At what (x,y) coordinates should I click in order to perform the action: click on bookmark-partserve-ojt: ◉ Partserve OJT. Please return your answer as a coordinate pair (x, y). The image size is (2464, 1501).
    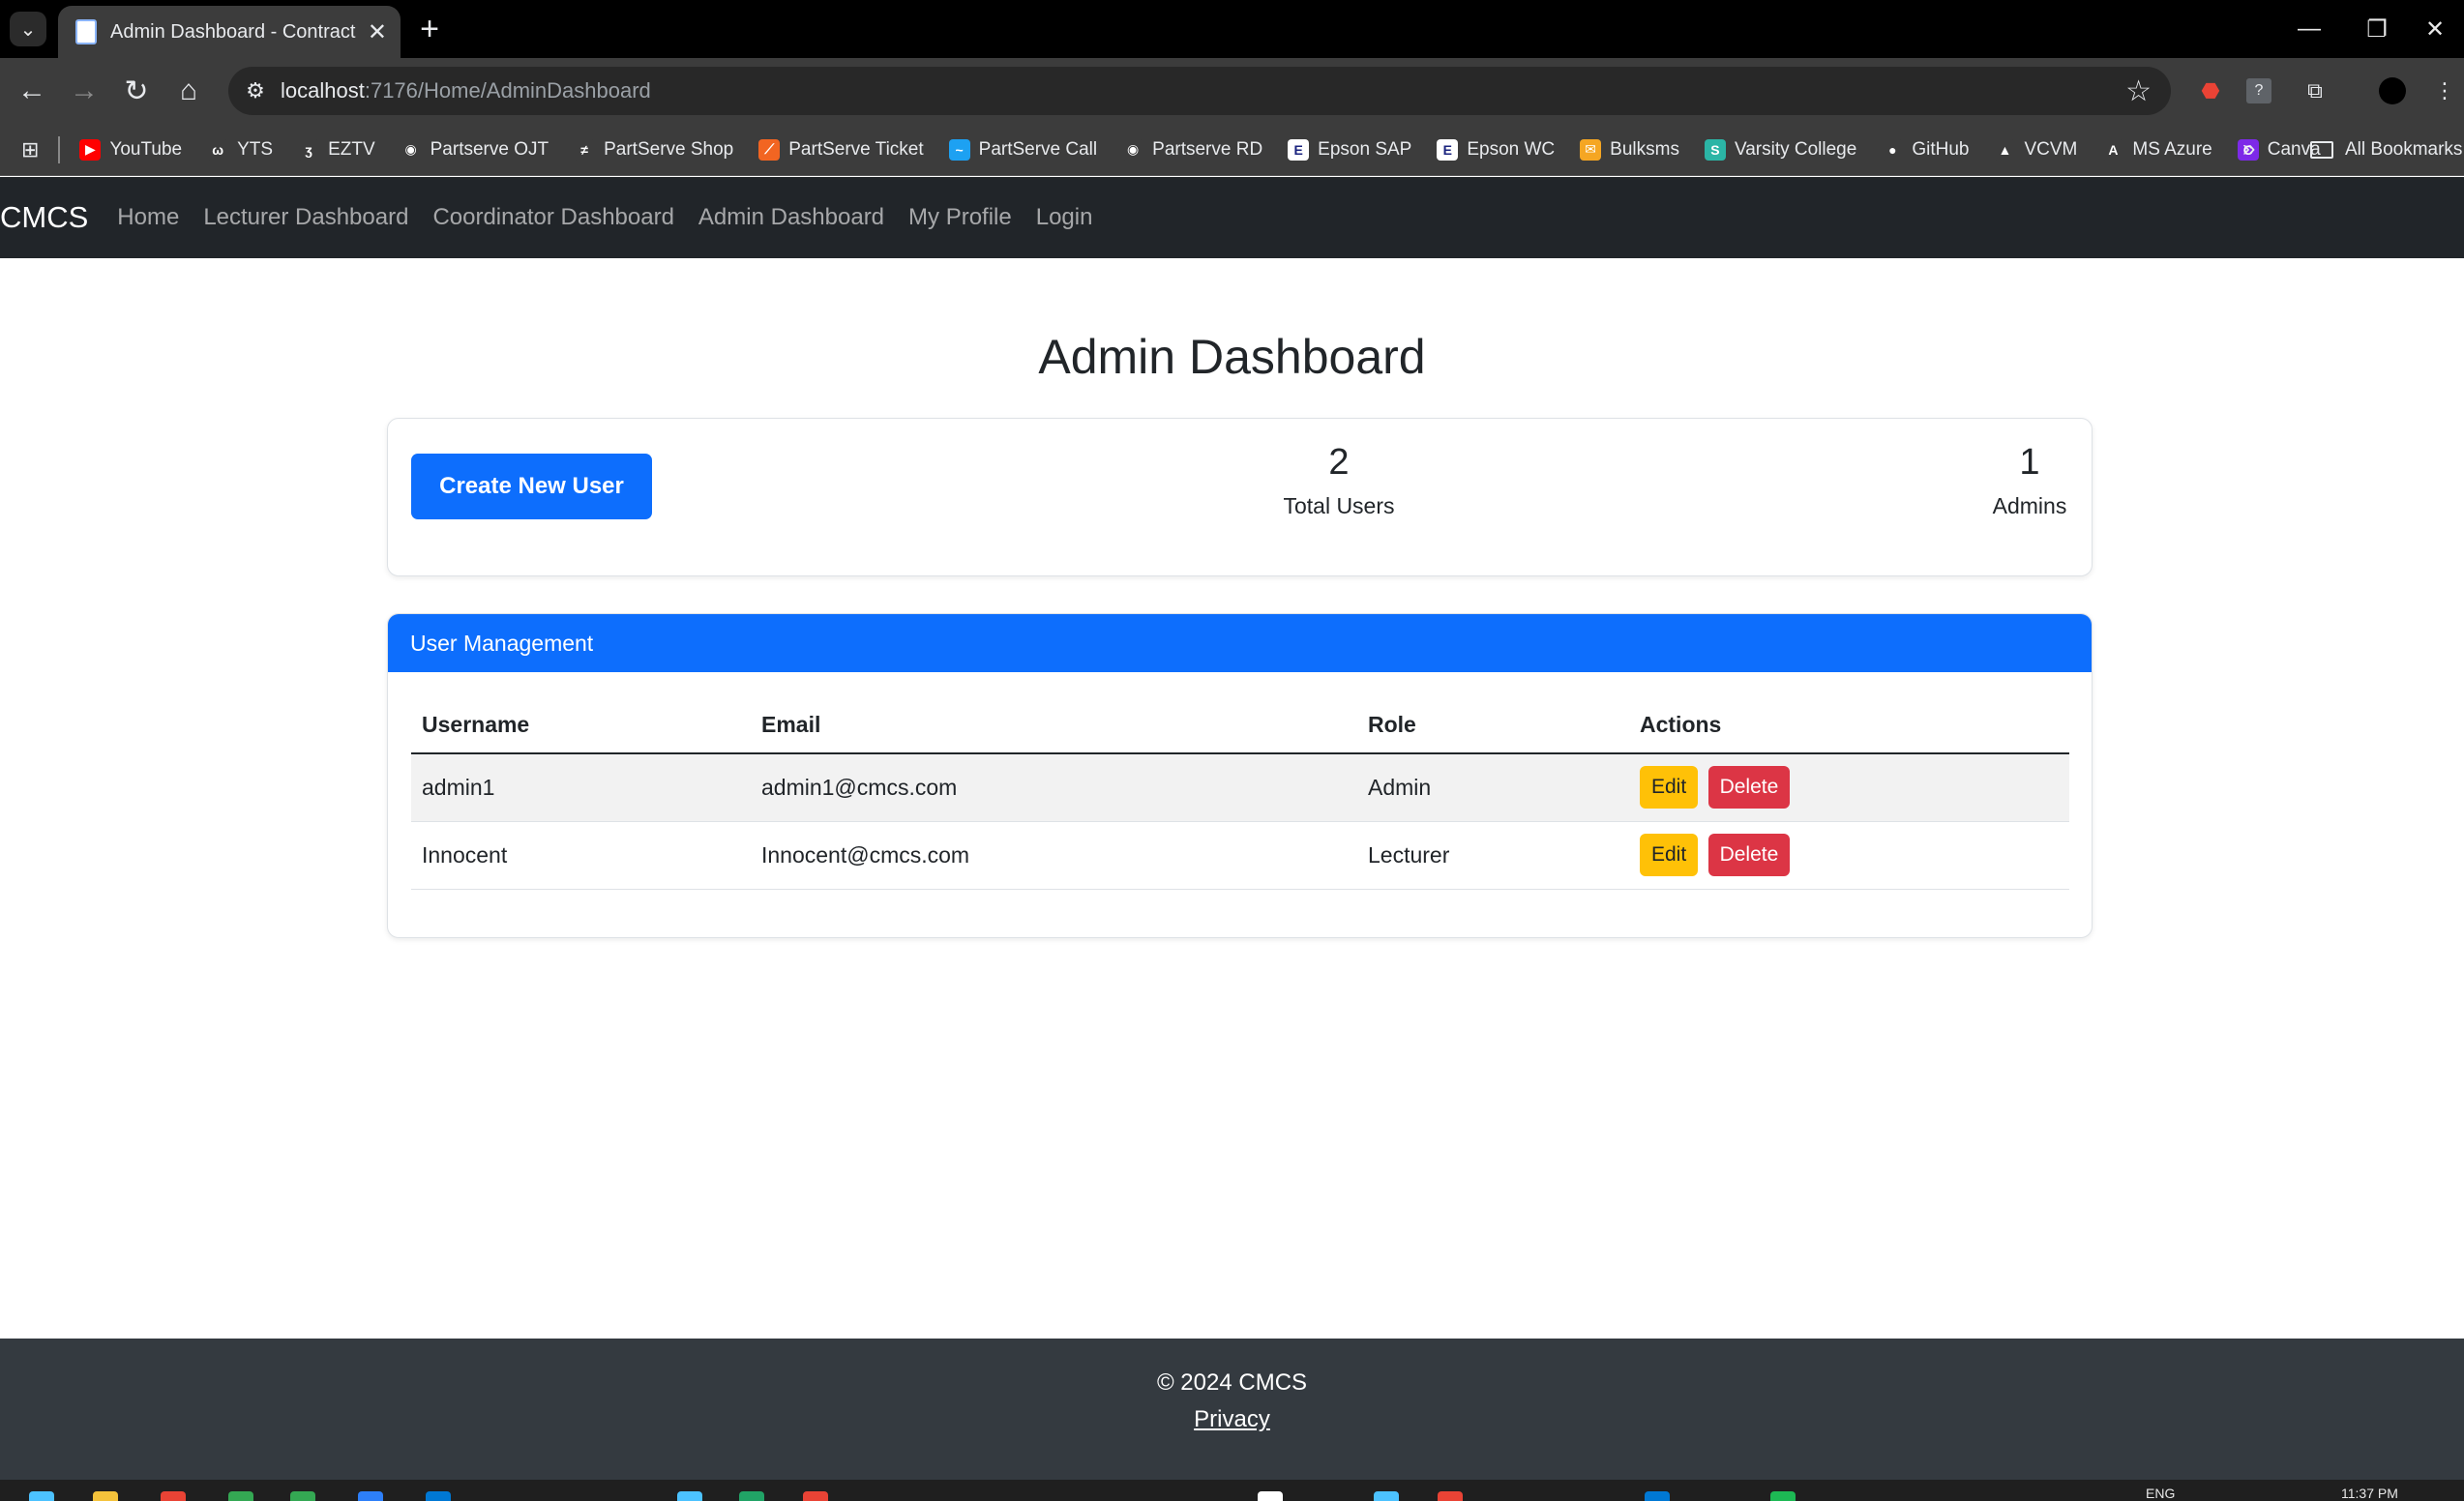
    Looking at the image, I should click on (474, 149).